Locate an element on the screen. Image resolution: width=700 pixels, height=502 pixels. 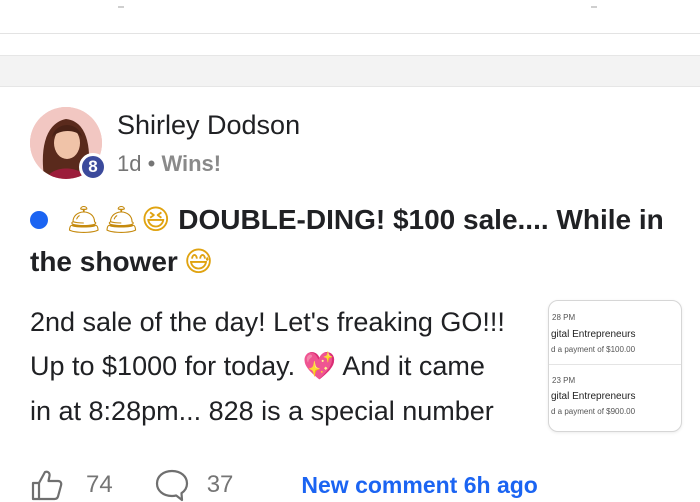
squinting-face-emoji: 😆 is located at coordinates (156, 219).